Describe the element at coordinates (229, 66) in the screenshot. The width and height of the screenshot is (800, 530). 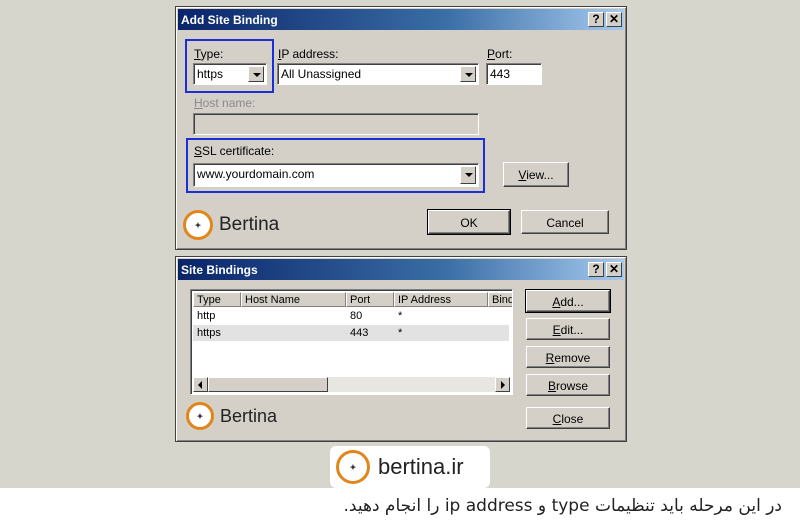
I see `type-highlight-box` at that location.